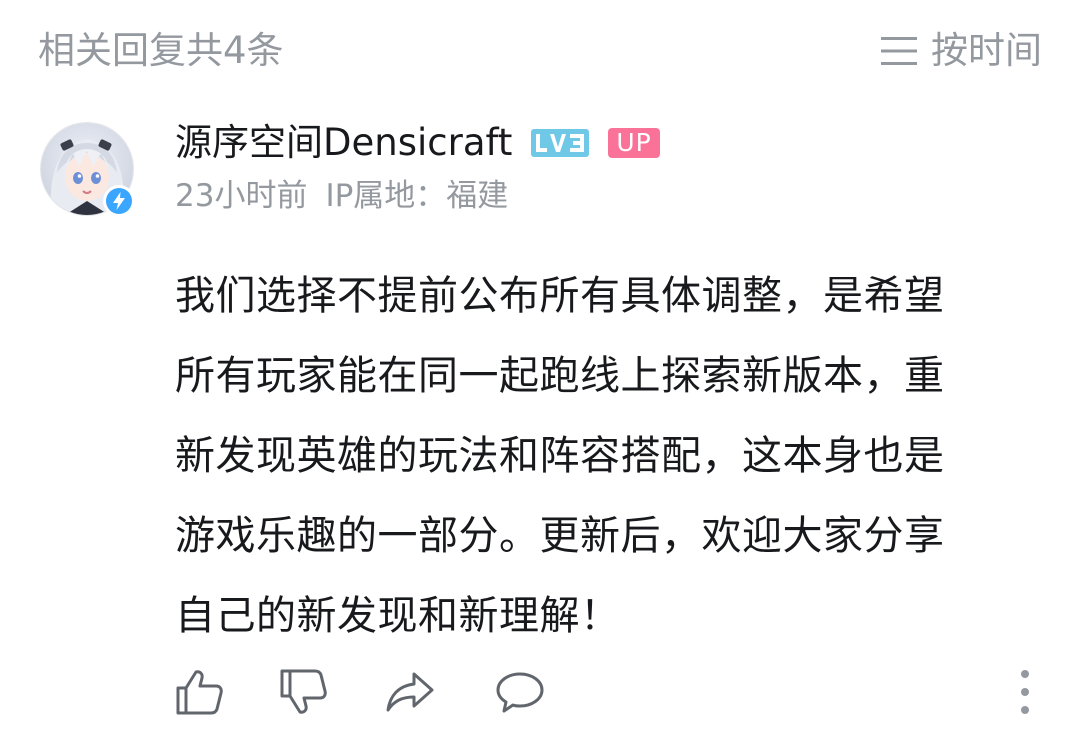 This screenshot has height=744, width=1078. Describe the element at coordinates (241, 196) in the screenshot. I see `comment-time: 23小时前` at that location.